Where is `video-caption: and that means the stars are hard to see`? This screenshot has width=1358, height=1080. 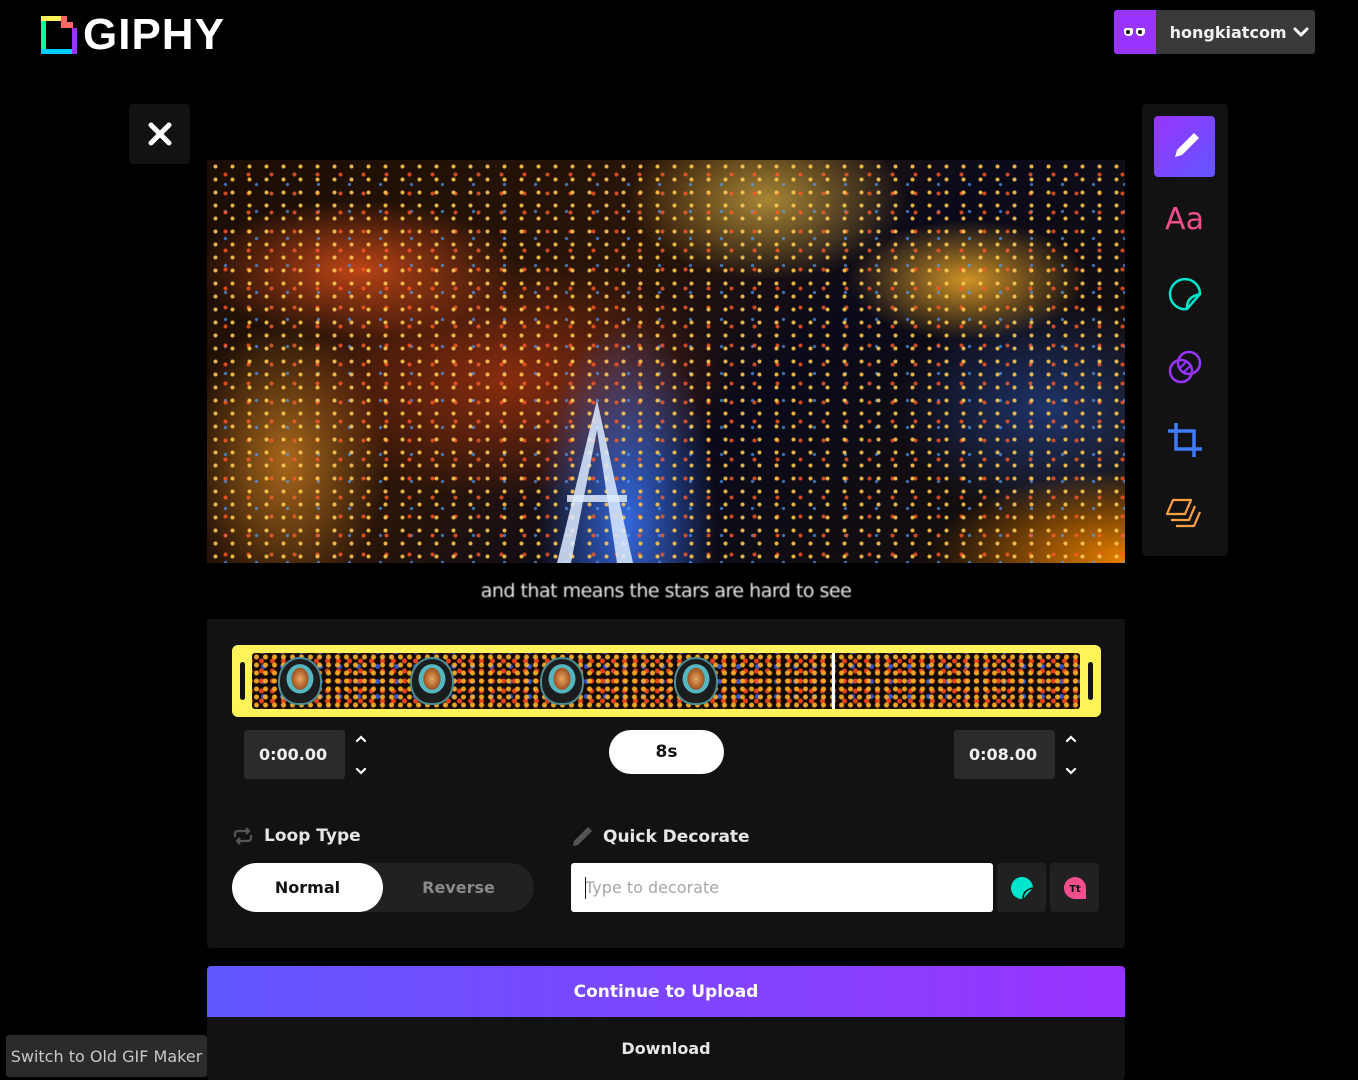 video-caption: and that means the stars are hard to see is located at coordinates (666, 591).